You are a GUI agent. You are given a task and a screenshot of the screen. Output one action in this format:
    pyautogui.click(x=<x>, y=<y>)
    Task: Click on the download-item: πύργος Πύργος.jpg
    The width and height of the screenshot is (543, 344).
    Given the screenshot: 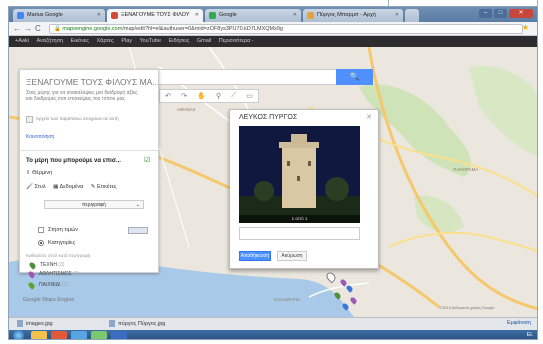 What is the action you would take?
    pyautogui.click(x=137, y=323)
    